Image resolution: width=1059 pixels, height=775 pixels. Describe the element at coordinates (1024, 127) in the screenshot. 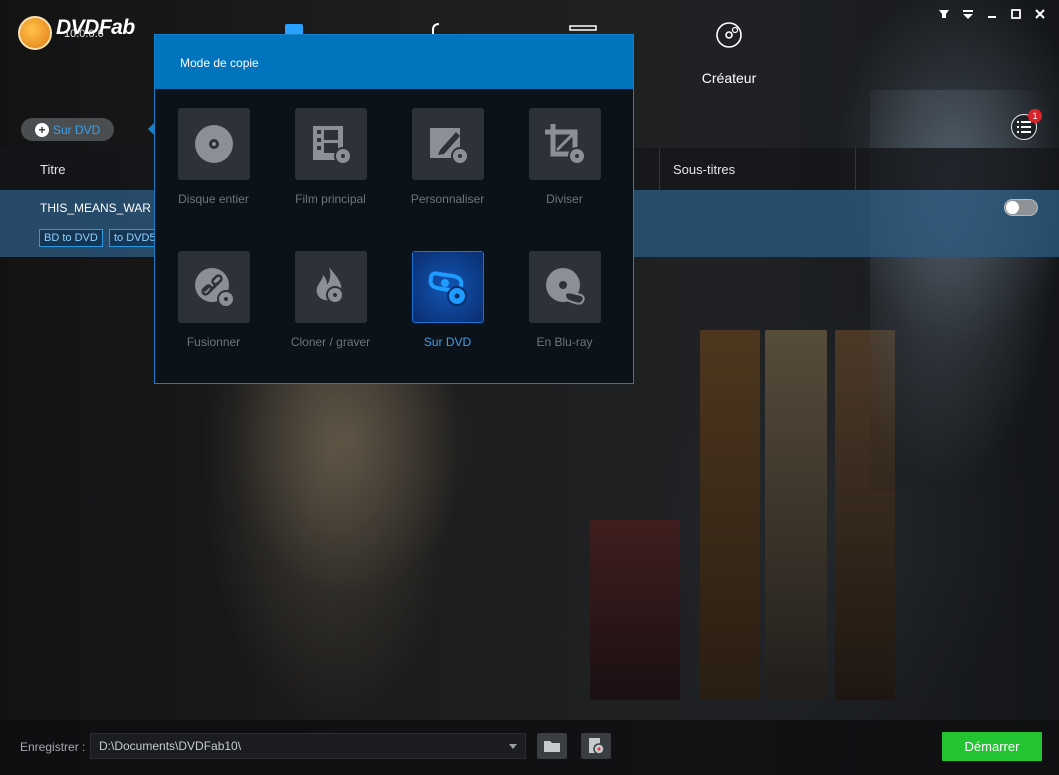

I see `list-icon` at that location.